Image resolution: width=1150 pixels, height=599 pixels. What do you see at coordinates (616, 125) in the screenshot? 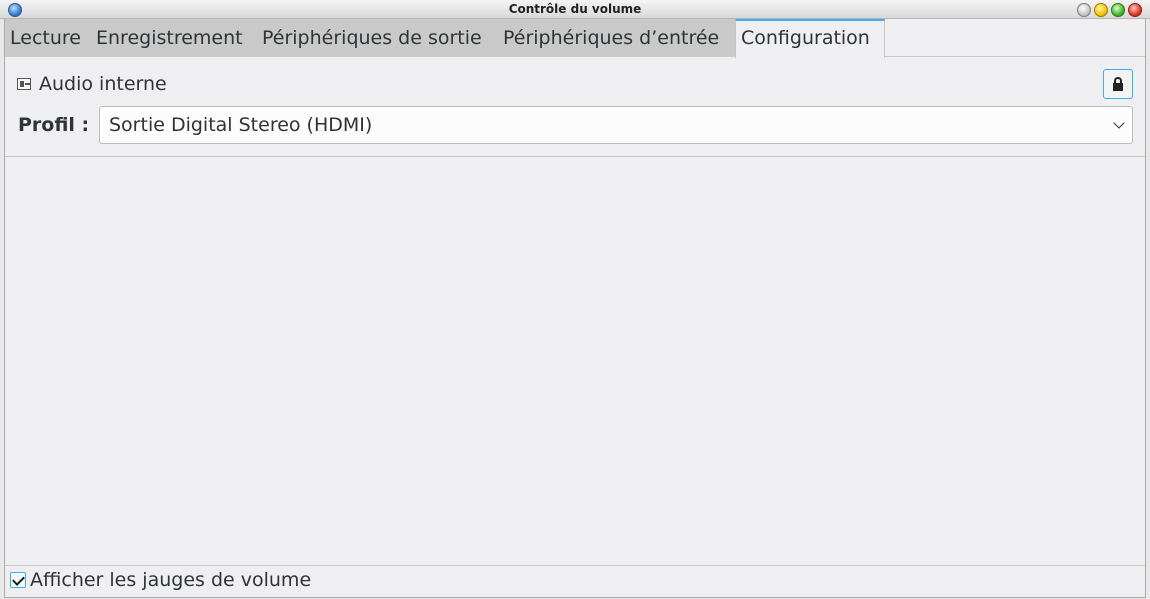
I see `profile-select: Sortie Digital Stereo (HDMI)` at bounding box center [616, 125].